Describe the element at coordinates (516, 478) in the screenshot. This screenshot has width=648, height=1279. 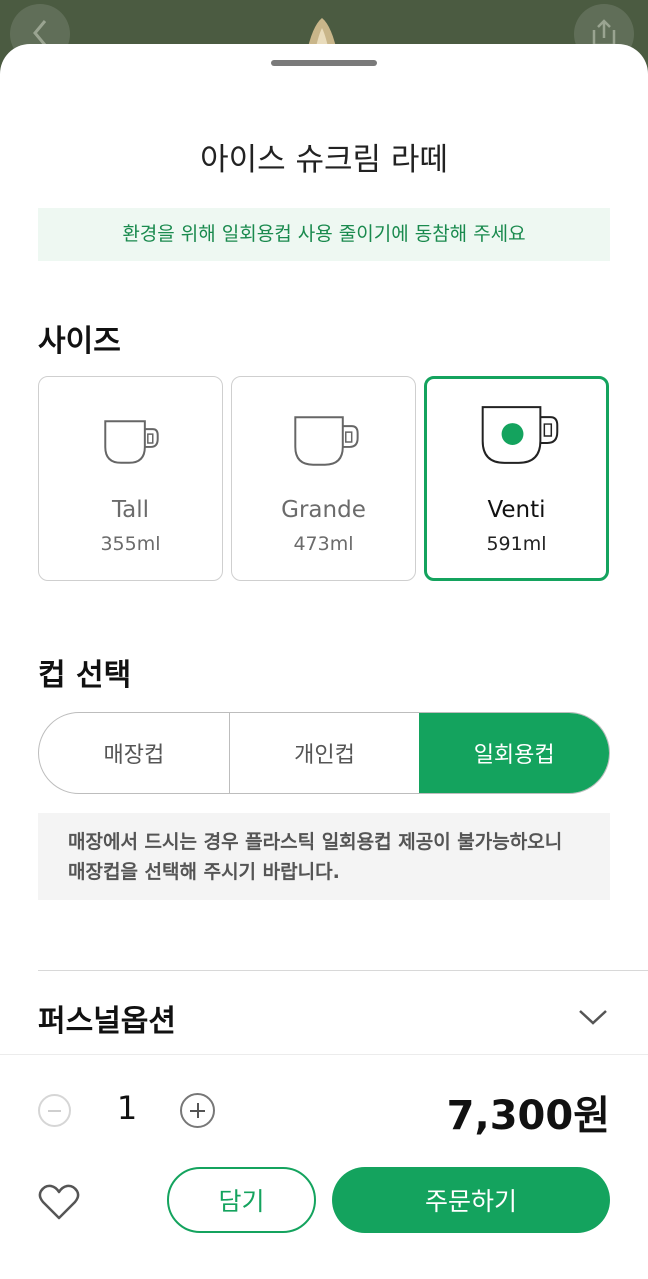
I see `size-option-venti: Venti 591ml` at that location.